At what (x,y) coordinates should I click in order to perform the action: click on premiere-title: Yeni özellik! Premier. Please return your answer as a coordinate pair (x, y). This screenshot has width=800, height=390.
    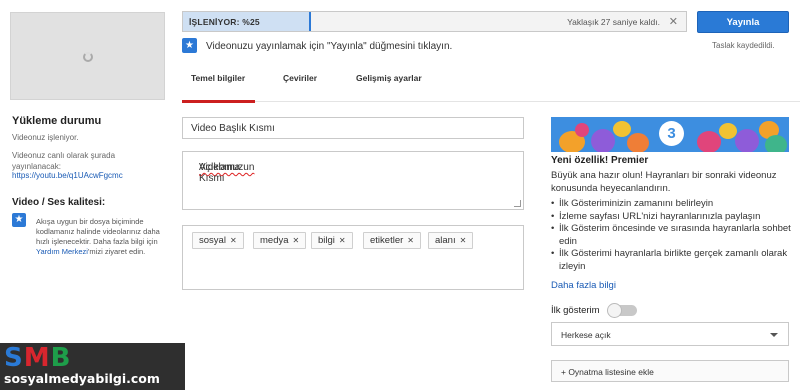
    Looking at the image, I should click on (600, 160).